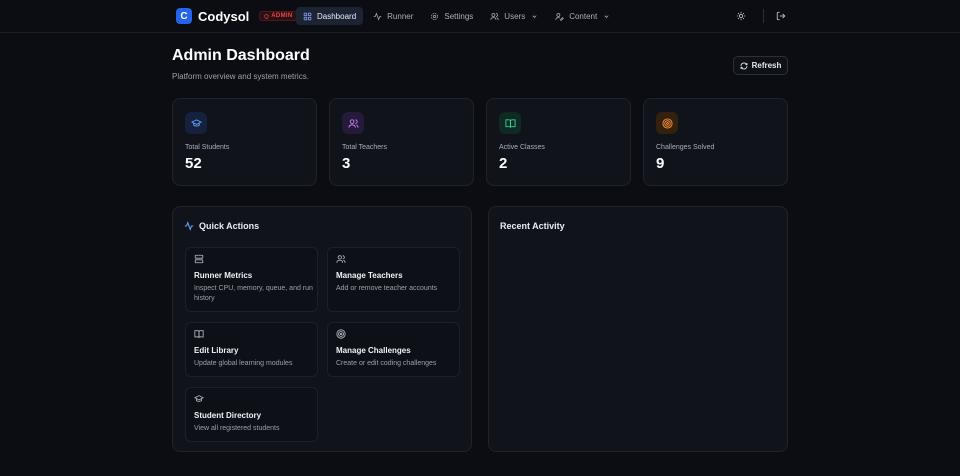 Image resolution: width=960 pixels, height=476 pixels. Describe the element at coordinates (193, 163) in the screenshot. I see `stat-value: 52` at that location.